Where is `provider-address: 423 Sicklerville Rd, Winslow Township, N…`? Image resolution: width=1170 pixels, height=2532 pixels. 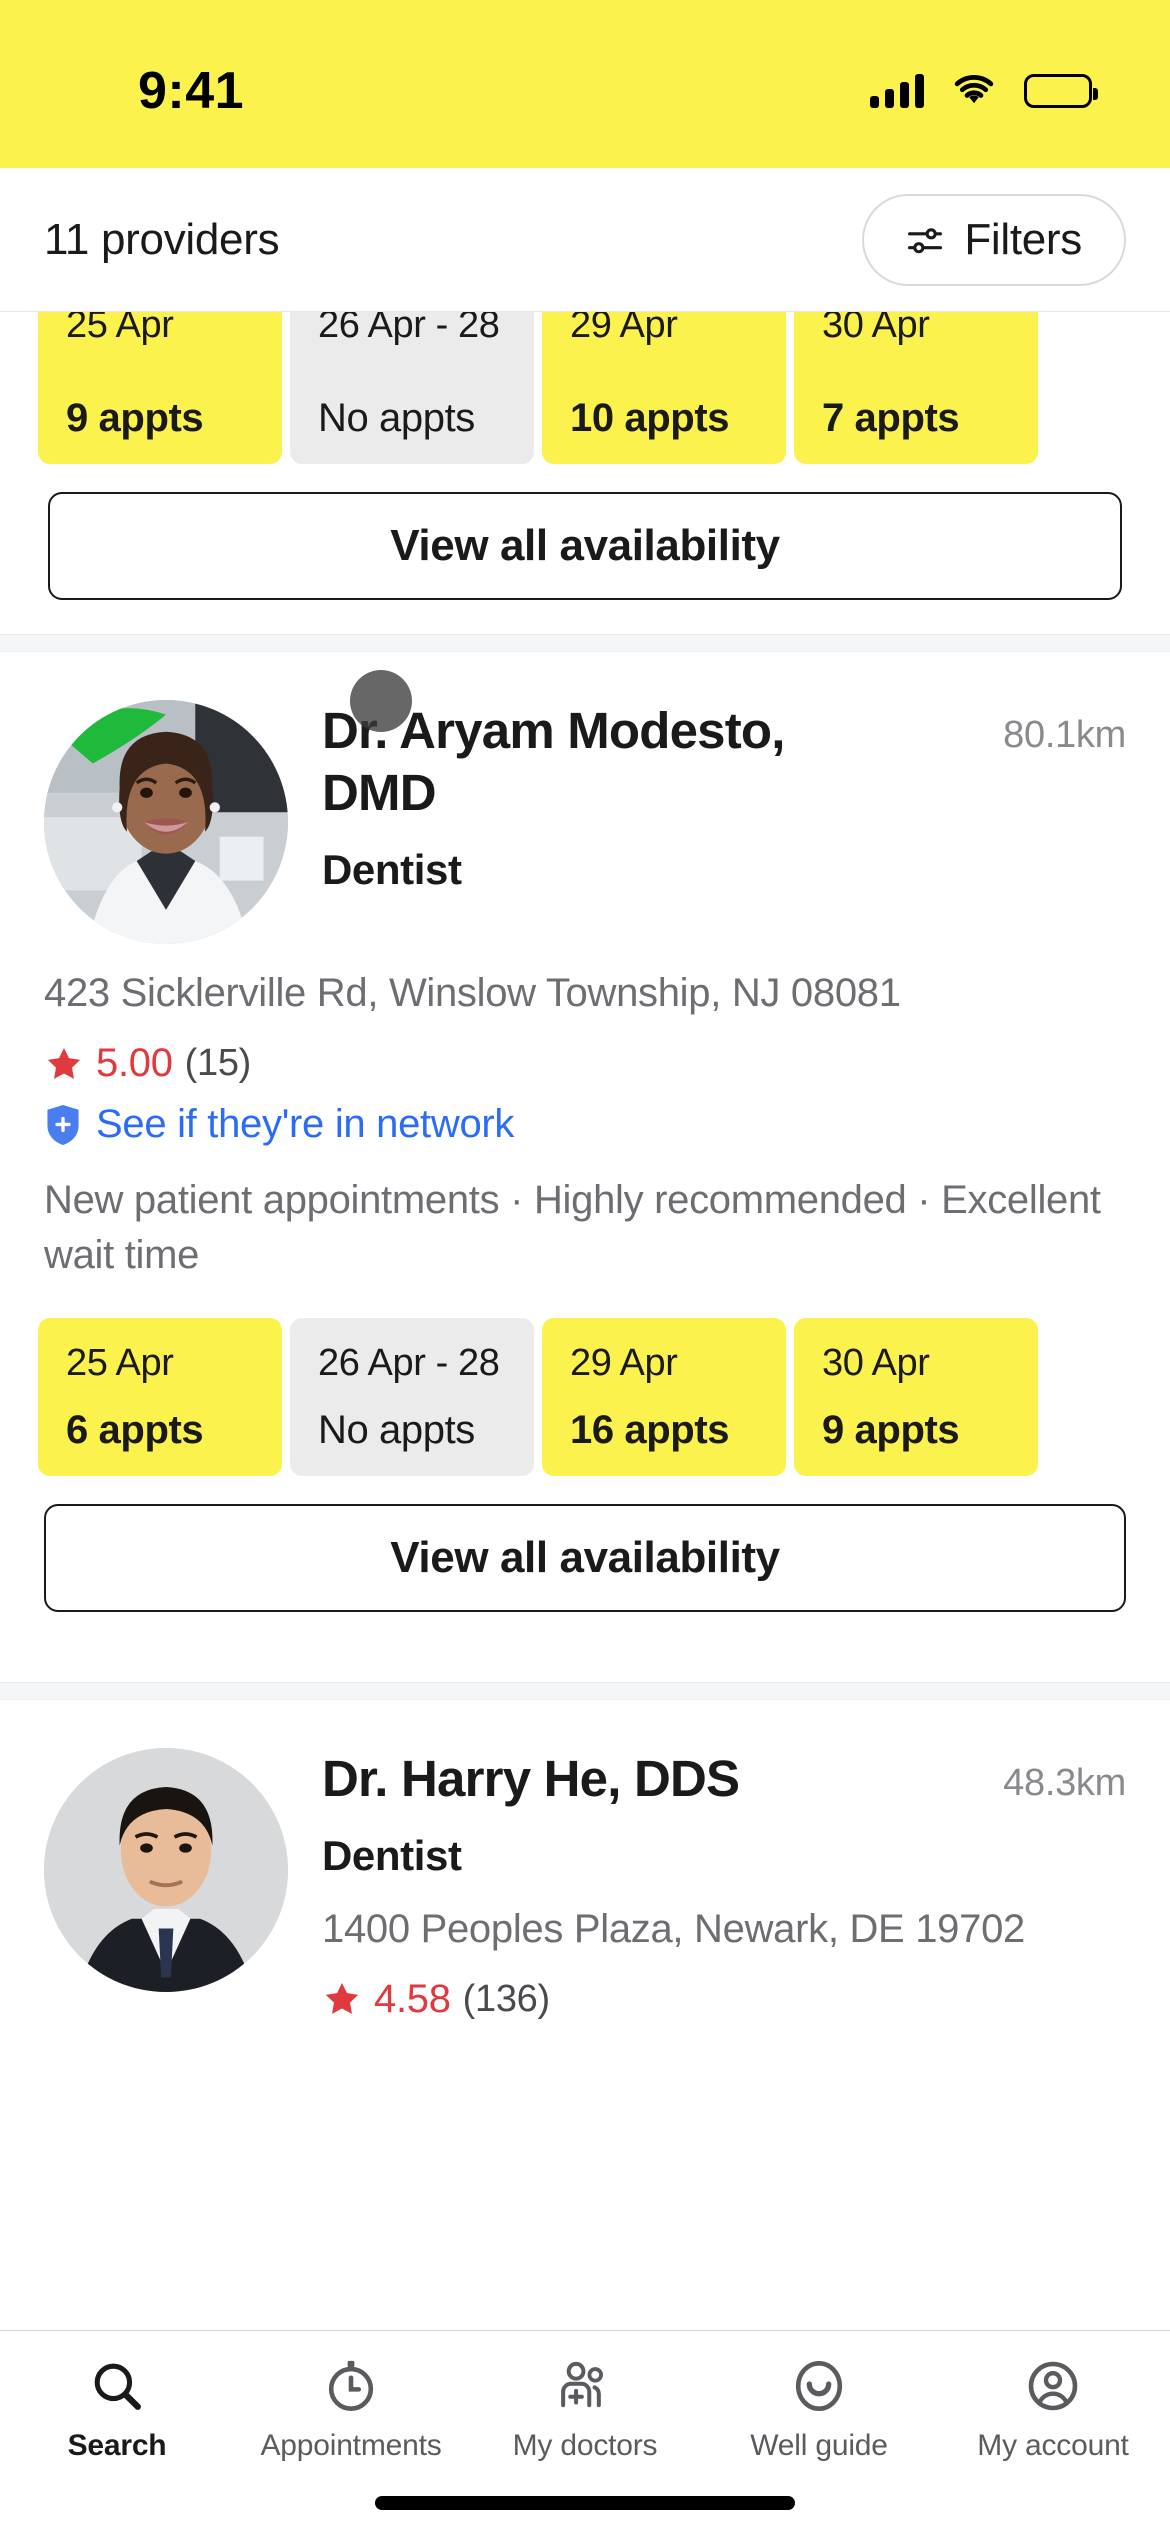 provider-address: 423 Sicklerville Rd, Winslow Township, N… is located at coordinates (472, 993).